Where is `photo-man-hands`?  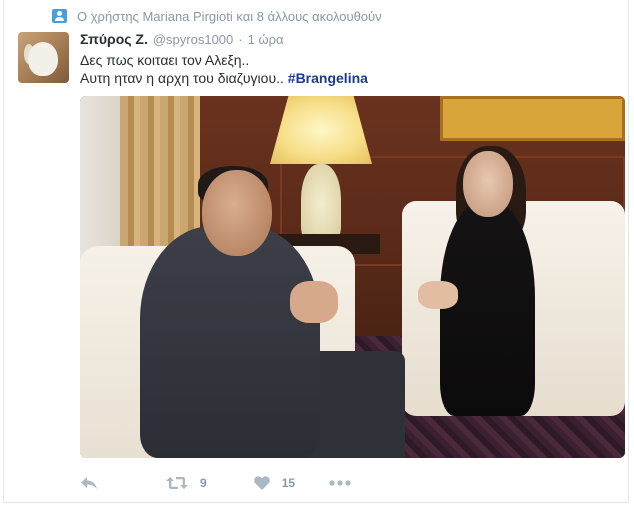
photo-man-hands is located at coordinates (314, 302).